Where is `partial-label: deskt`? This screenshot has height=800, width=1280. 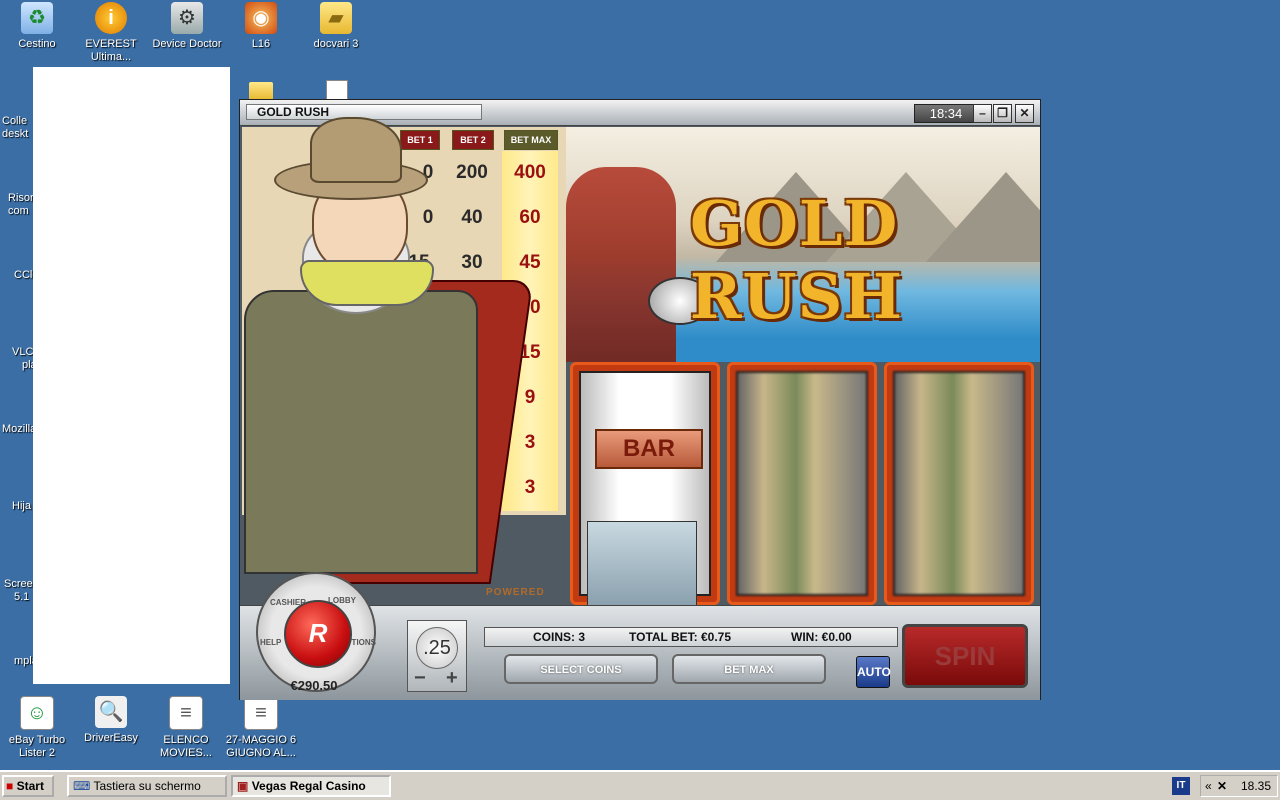
partial-label: deskt is located at coordinates (15, 134).